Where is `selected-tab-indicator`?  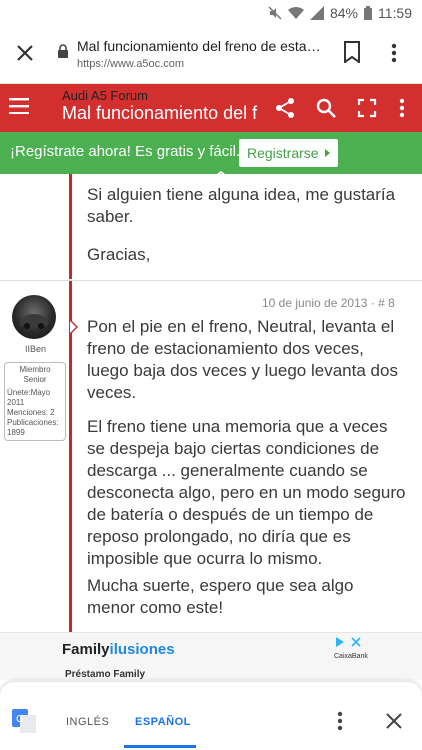 selected-tab-indicator is located at coordinates (160, 746).